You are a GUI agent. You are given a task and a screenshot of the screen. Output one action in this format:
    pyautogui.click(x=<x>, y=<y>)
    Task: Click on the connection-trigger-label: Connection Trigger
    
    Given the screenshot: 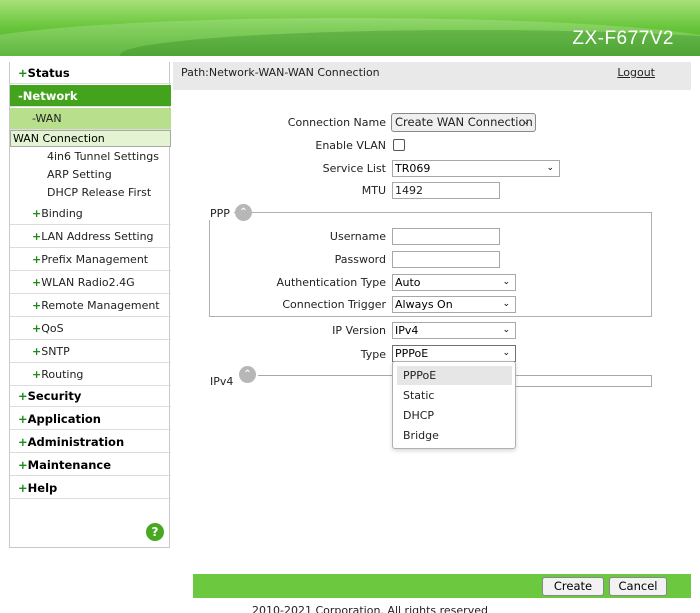 What is the action you would take?
    pyautogui.click(x=334, y=304)
    